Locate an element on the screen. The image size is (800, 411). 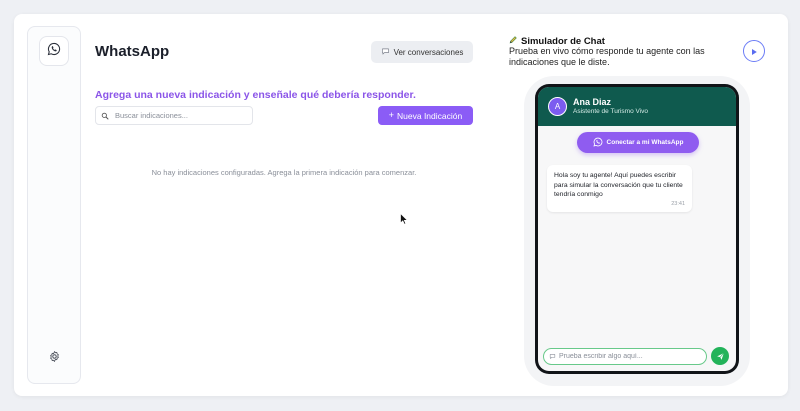
search-input is located at coordinates (175, 115).